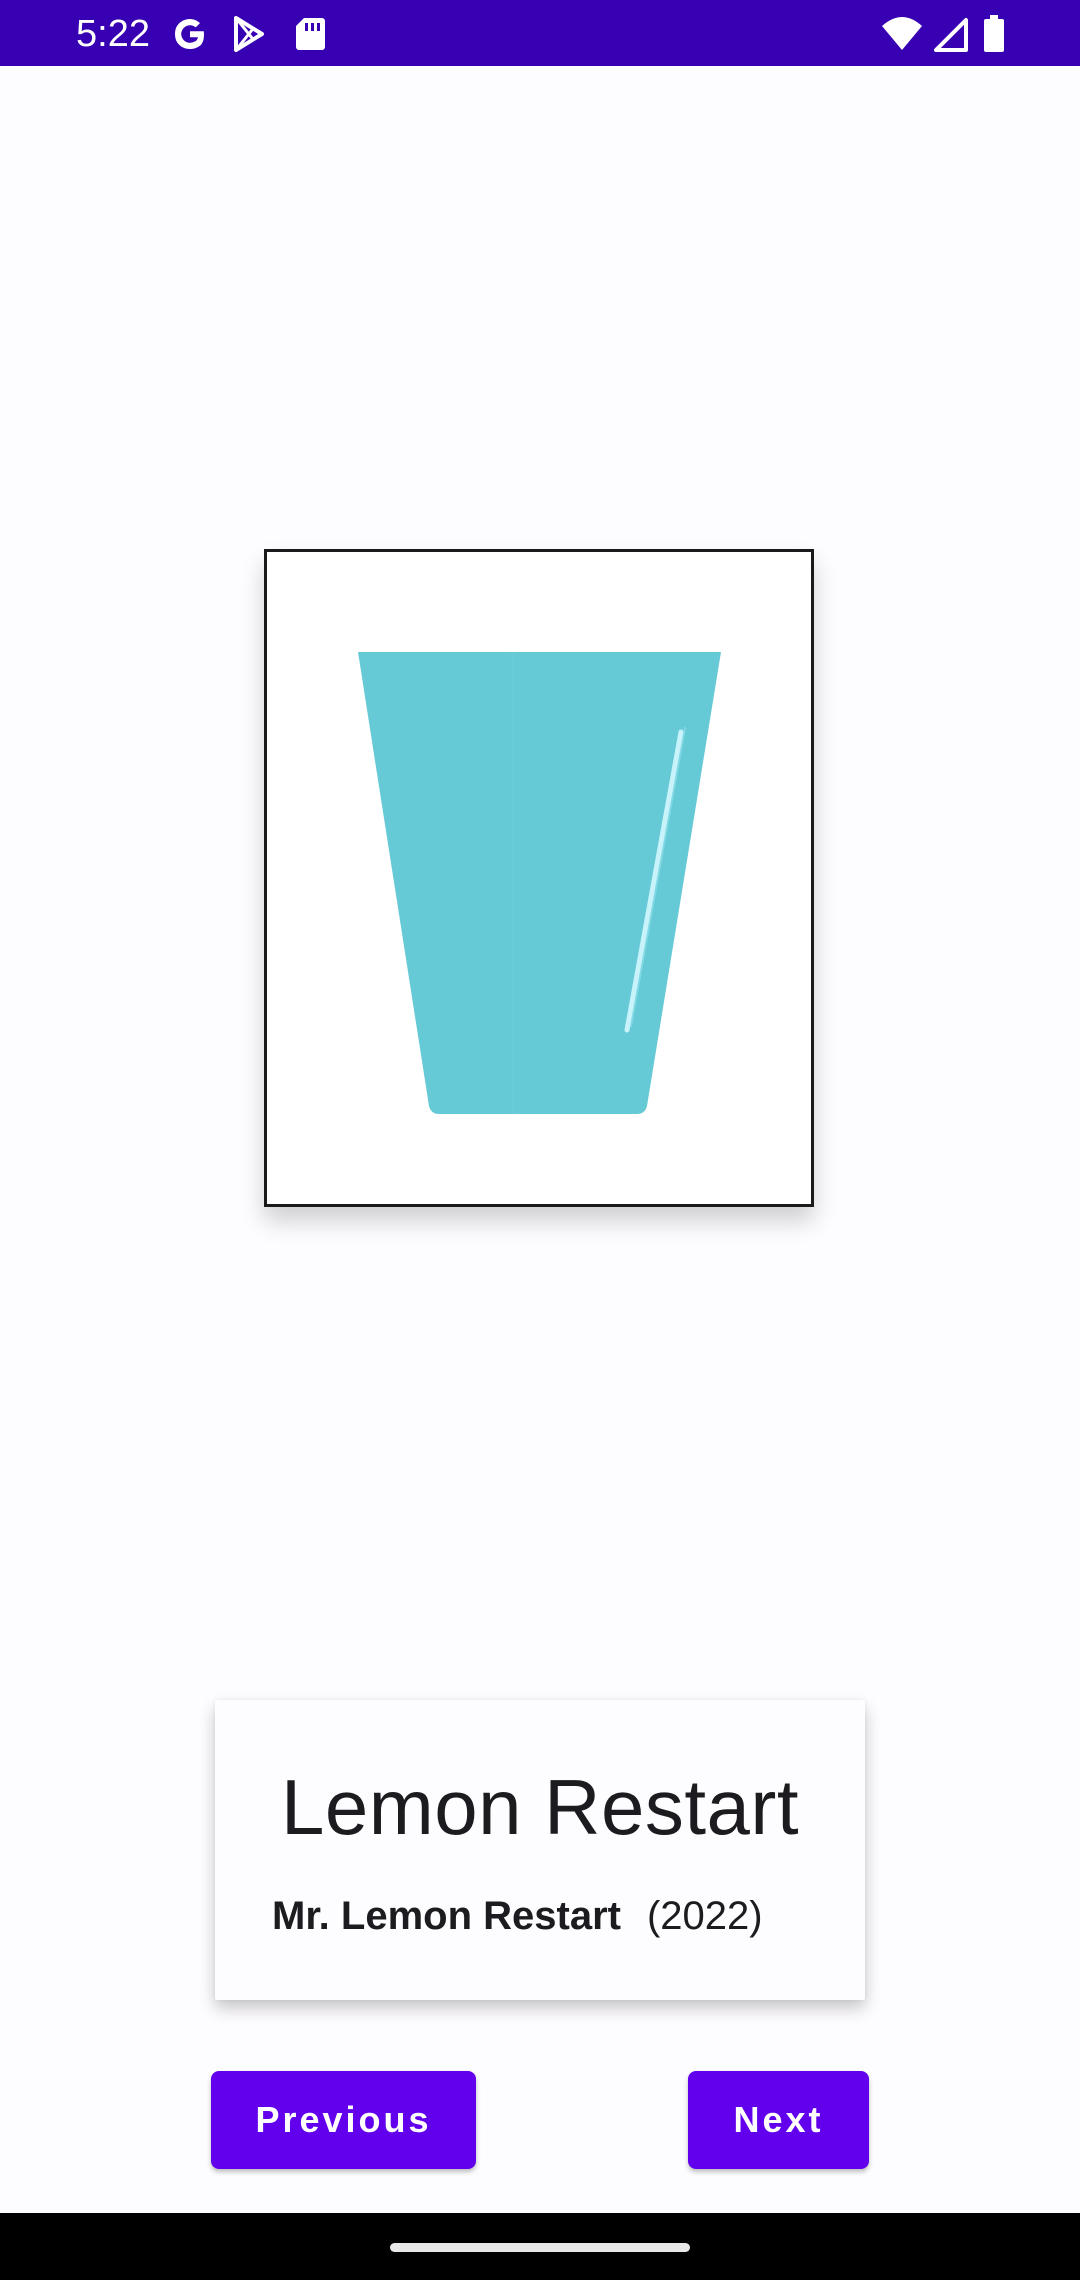  What do you see at coordinates (539, 883) in the screenshot?
I see `lemon-glass-icon` at bounding box center [539, 883].